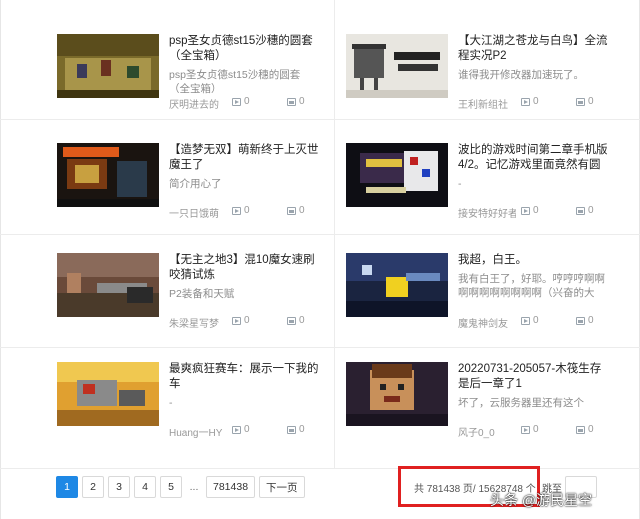 This screenshot has width=640, height=519. I want to click on row-divider, so click(320, 468).